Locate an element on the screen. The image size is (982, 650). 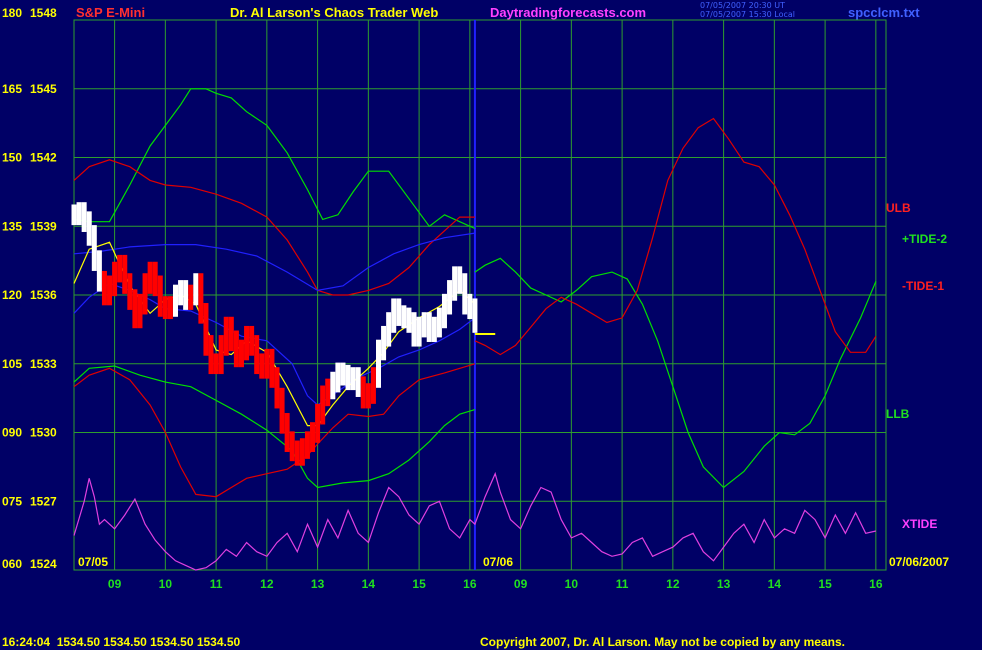
y-axis-left-label: 090 is located at coordinates (12, 433).